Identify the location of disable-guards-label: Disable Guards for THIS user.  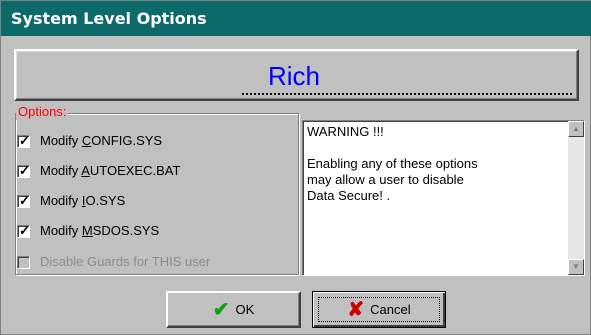
(125, 261).